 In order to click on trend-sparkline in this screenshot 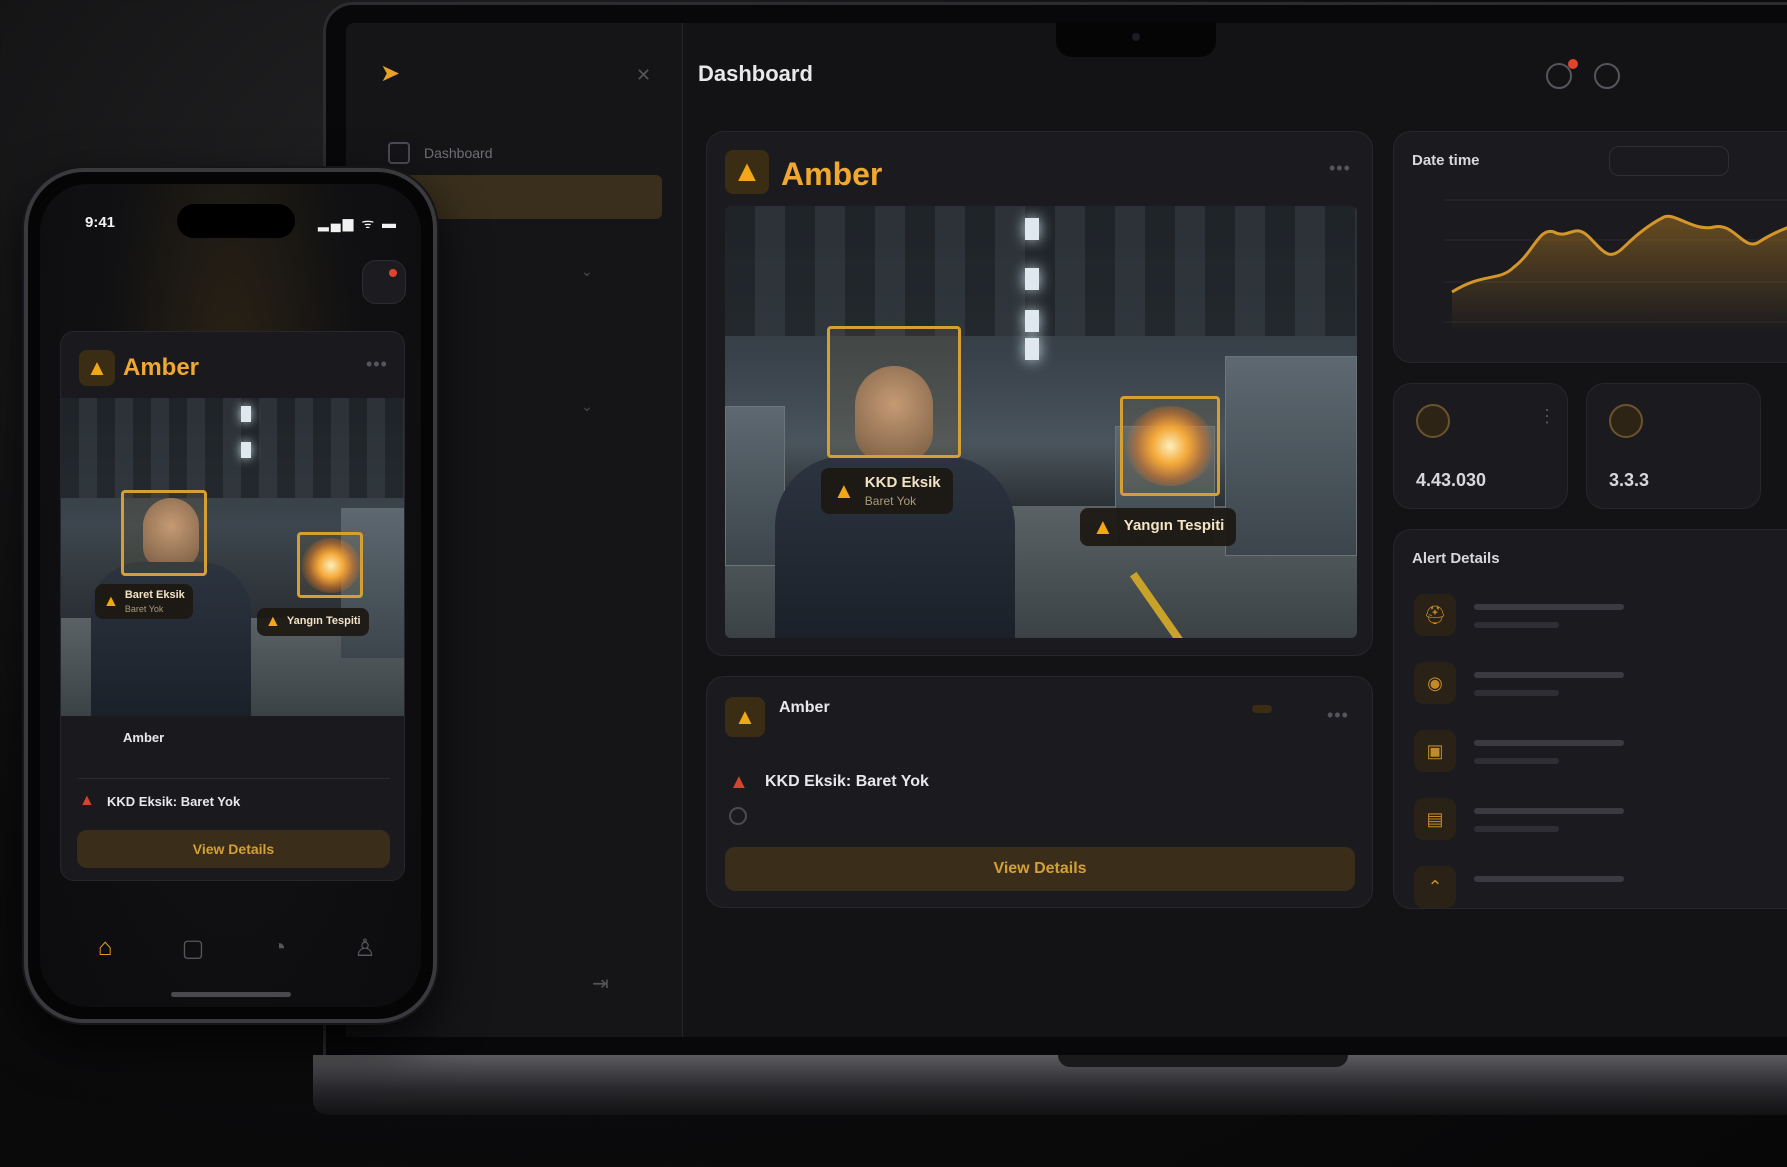, I will do `click(1615, 265)`.